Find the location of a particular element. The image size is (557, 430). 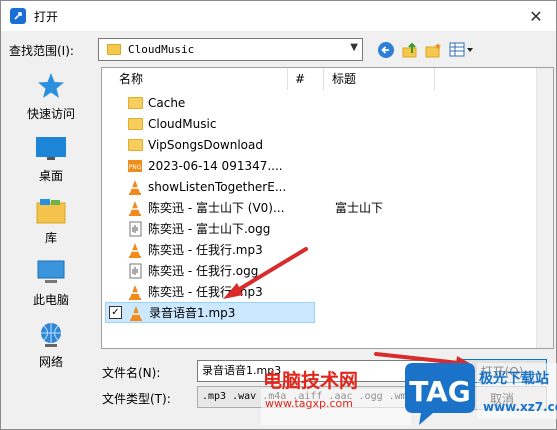

image-file-icon: PNG is located at coordinates (135, 166).